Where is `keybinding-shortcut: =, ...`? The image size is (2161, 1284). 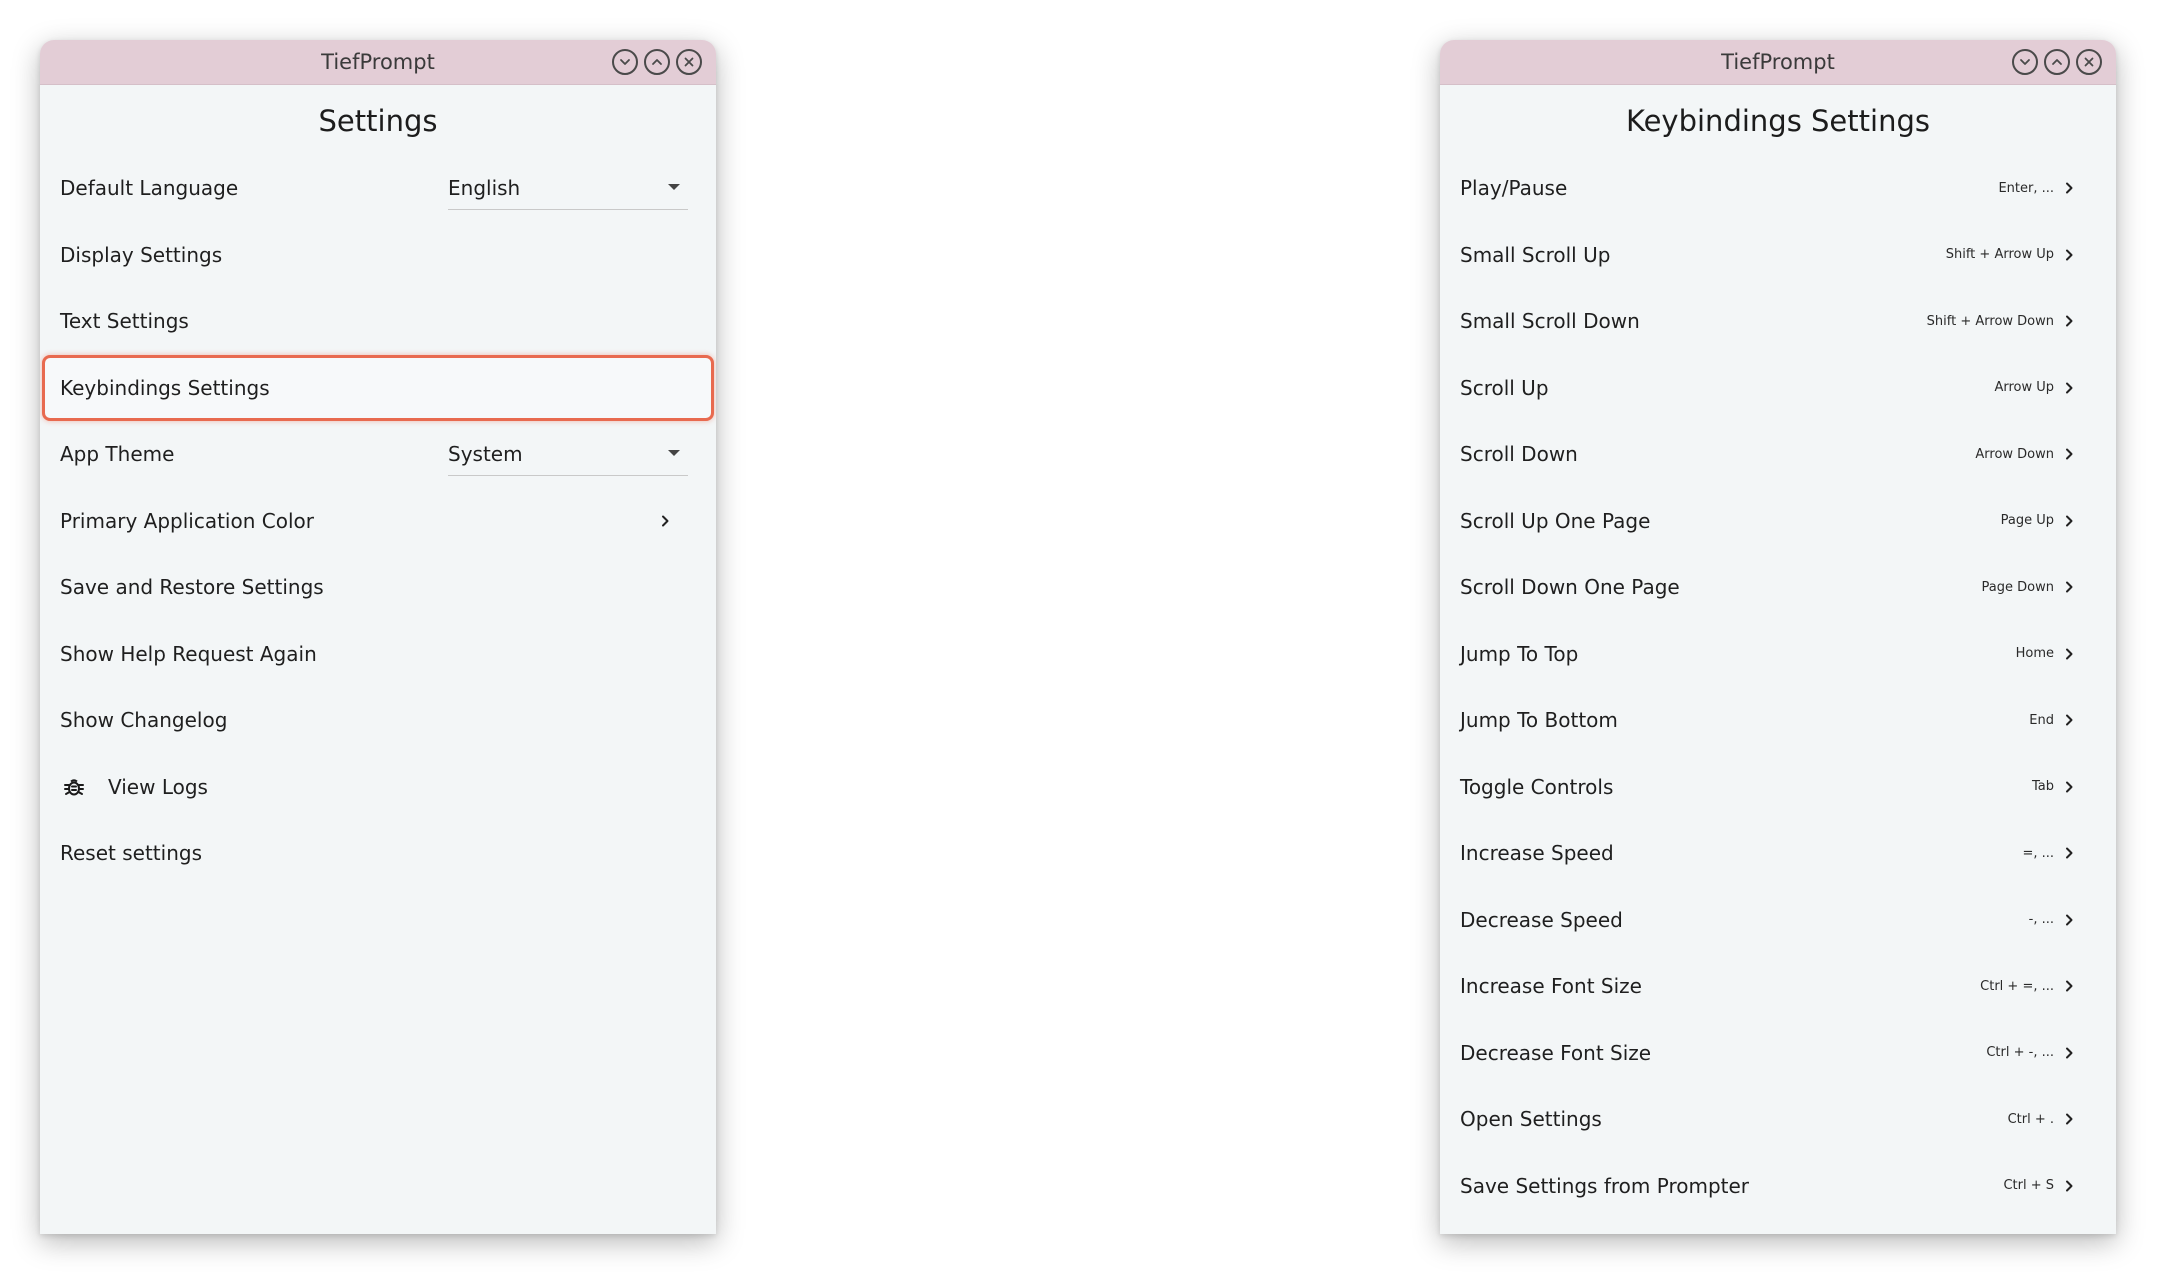
keybinding-shortcut: =, ... is located at coordinates (2038, 853).